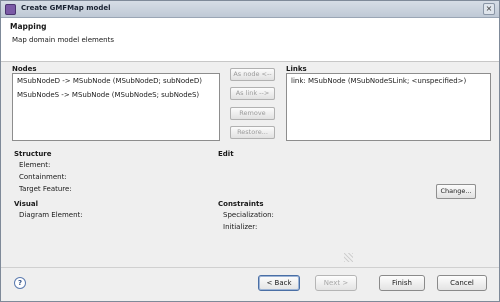  Describe the element at coordinates (462, 283) in the screenshot. I see `cancel-button: Cancel` at that location.